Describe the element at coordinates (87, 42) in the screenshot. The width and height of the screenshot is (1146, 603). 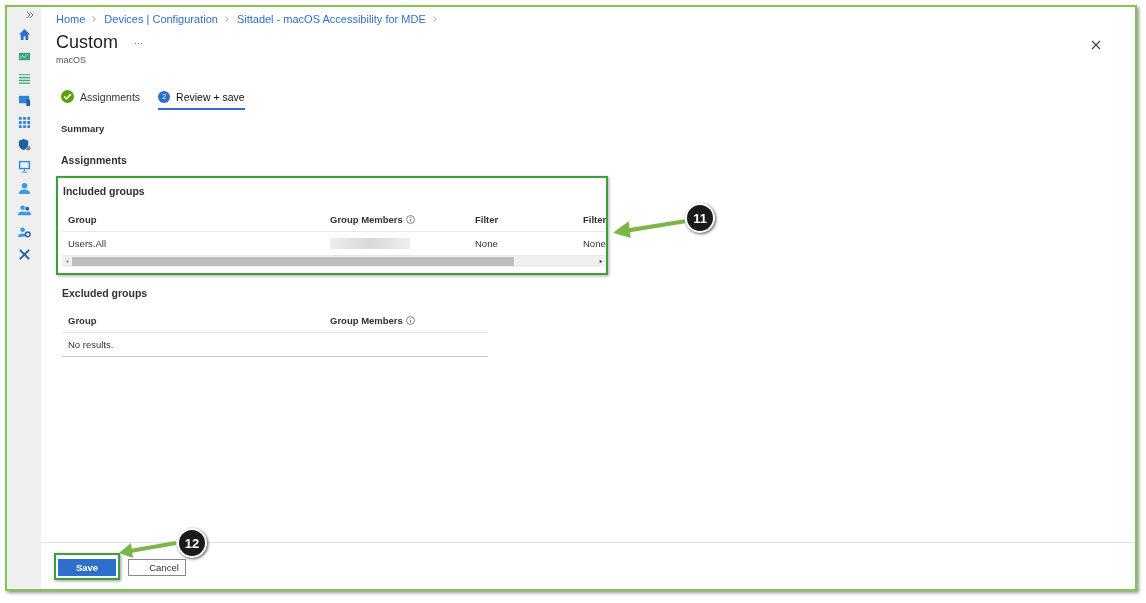
I see `page-title: Custom` at that location.